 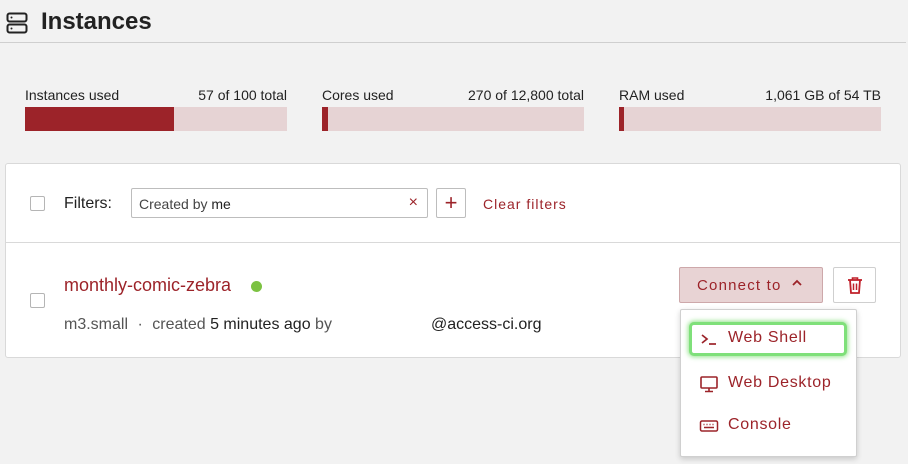 I want to click on keyboard-icon, so click(x=709, y=426).